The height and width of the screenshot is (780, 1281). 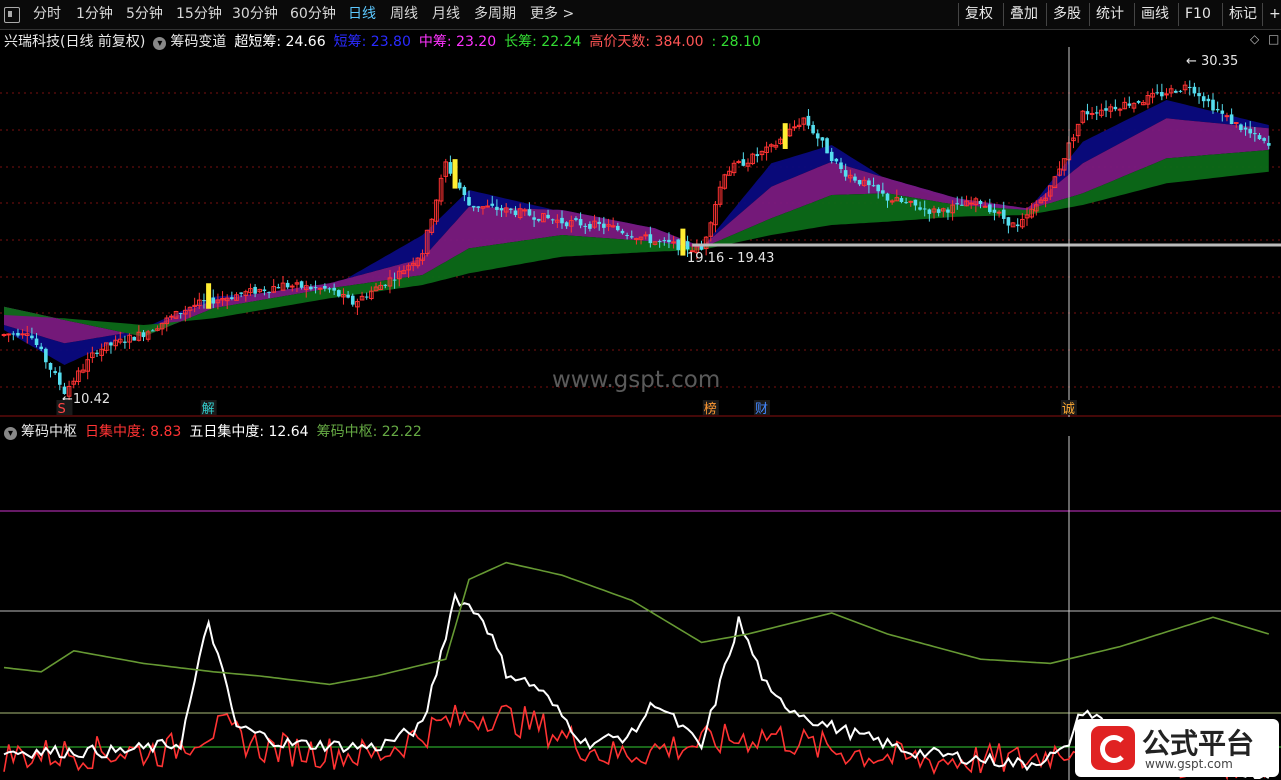 I want to click on tab-period-7: 周线, so click(x=404, y=14).